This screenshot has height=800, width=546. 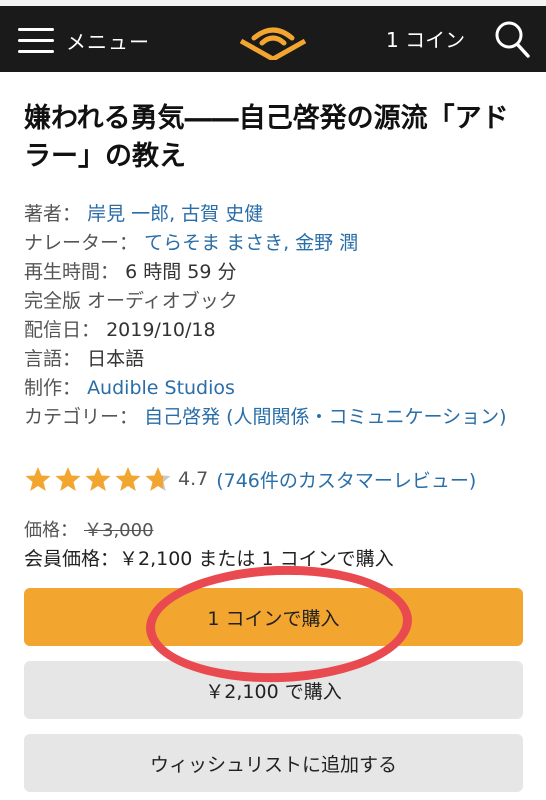 What do you see at coordinates (251, 243) in the screenshot?
I see `narrator-link: てらそま まさき, 金野 潤` at bounding box center [251, 243].